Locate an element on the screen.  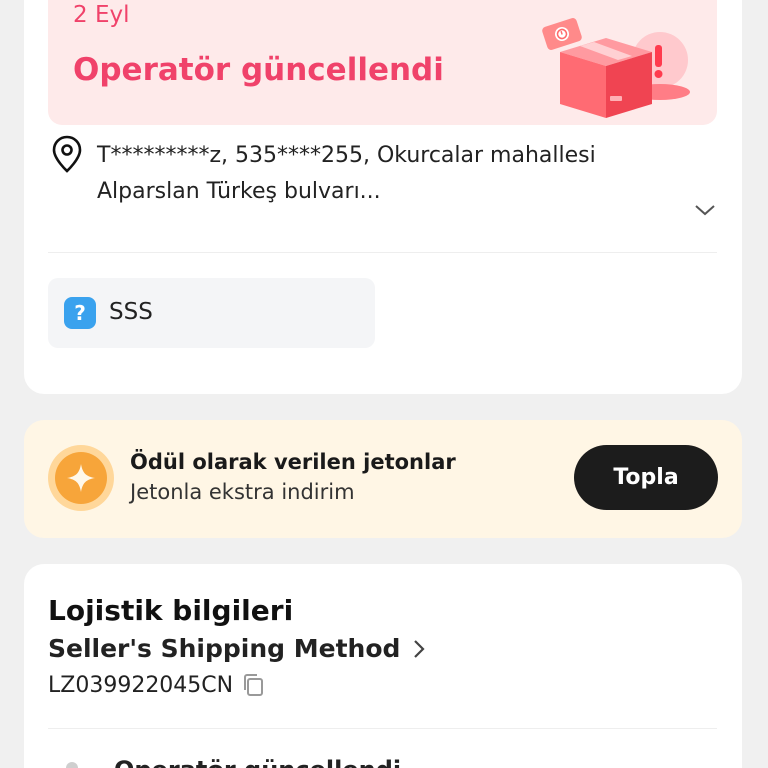
divider is located at coordinates (382, 728).